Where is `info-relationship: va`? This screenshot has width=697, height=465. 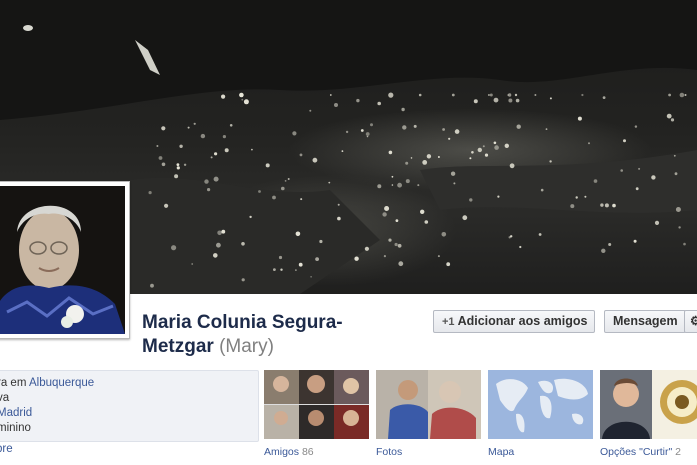 info-relationship: va is located at coordinates (5, 398).